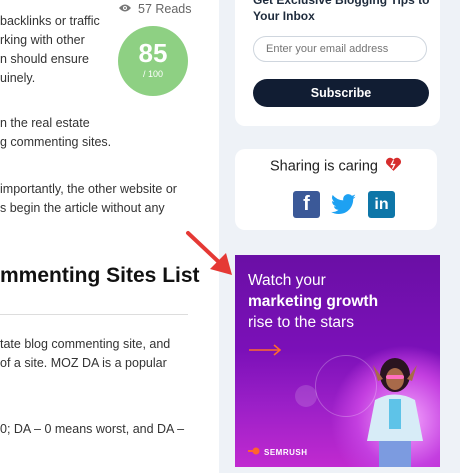 This screenshot has height=473, width=460. I want to click on share-title-text: Sharing is caring, so click(323, 166).